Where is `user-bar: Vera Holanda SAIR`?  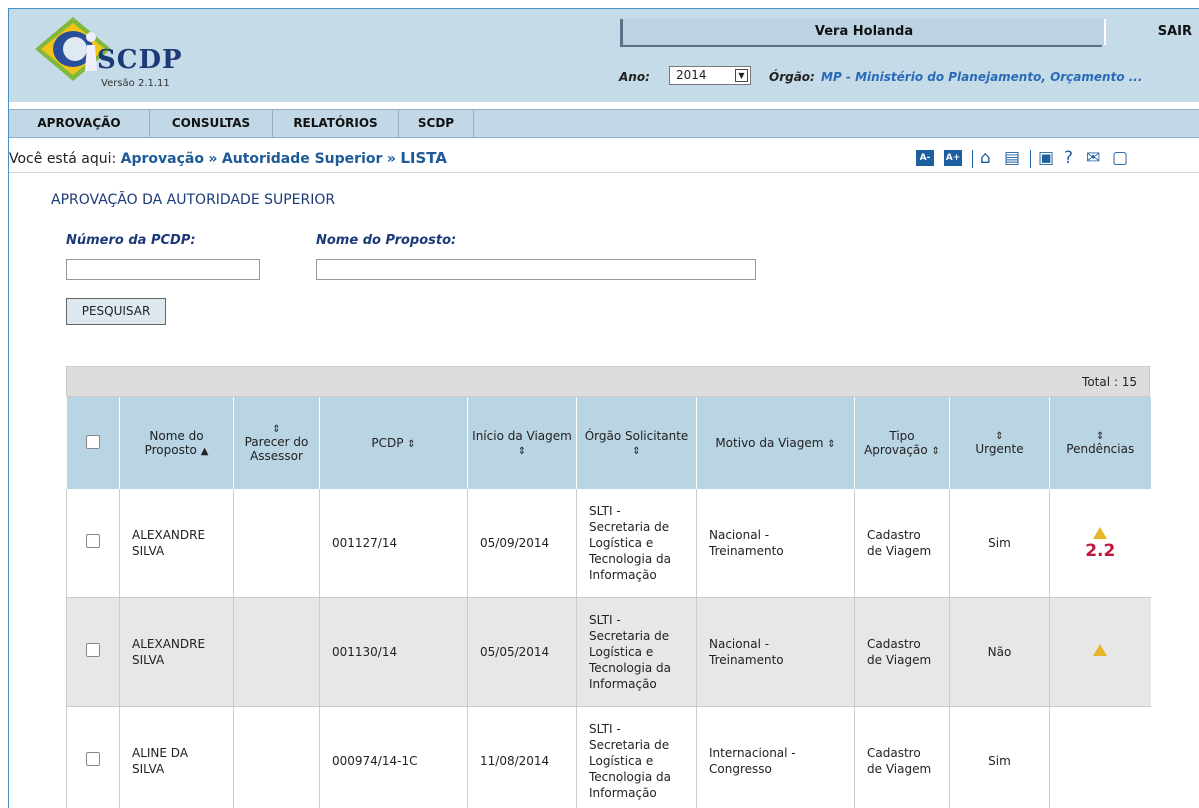 user-bar: Vera Holanda SAIR is located at coordinates (909, 32).